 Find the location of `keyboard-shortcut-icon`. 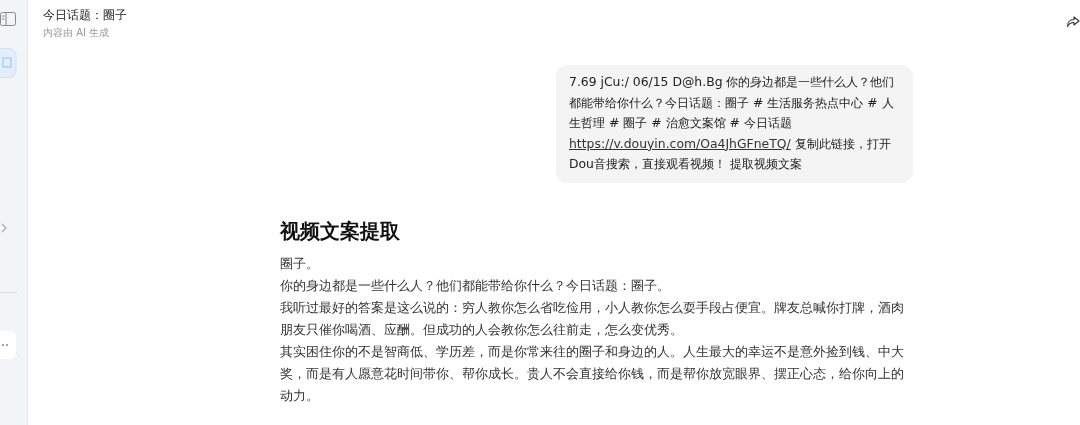

keyboard-shortcut-icon is located at coordinates (8, 63).